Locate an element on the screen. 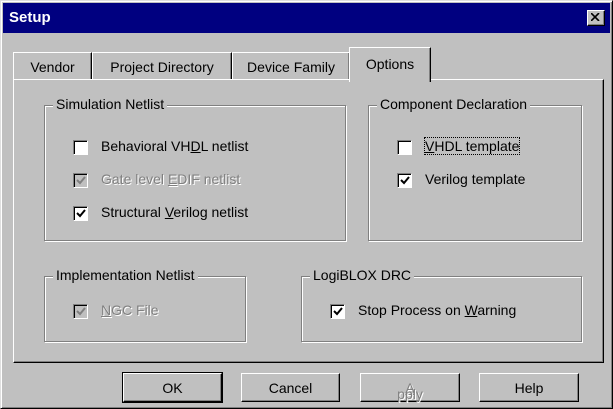 Image resolution: width=613 pixels, height=409 pixels. ok-button: OK is located at coordinates (172, 387).